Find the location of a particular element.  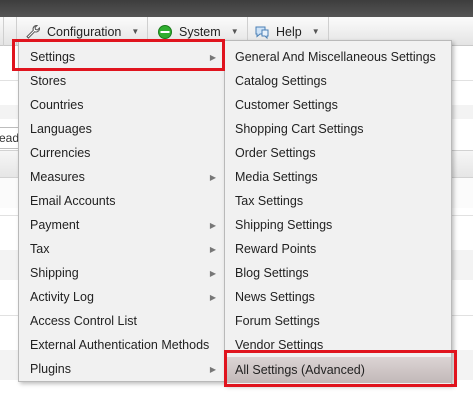

menu-item-label: Tax is located at coordinates (40, 249).